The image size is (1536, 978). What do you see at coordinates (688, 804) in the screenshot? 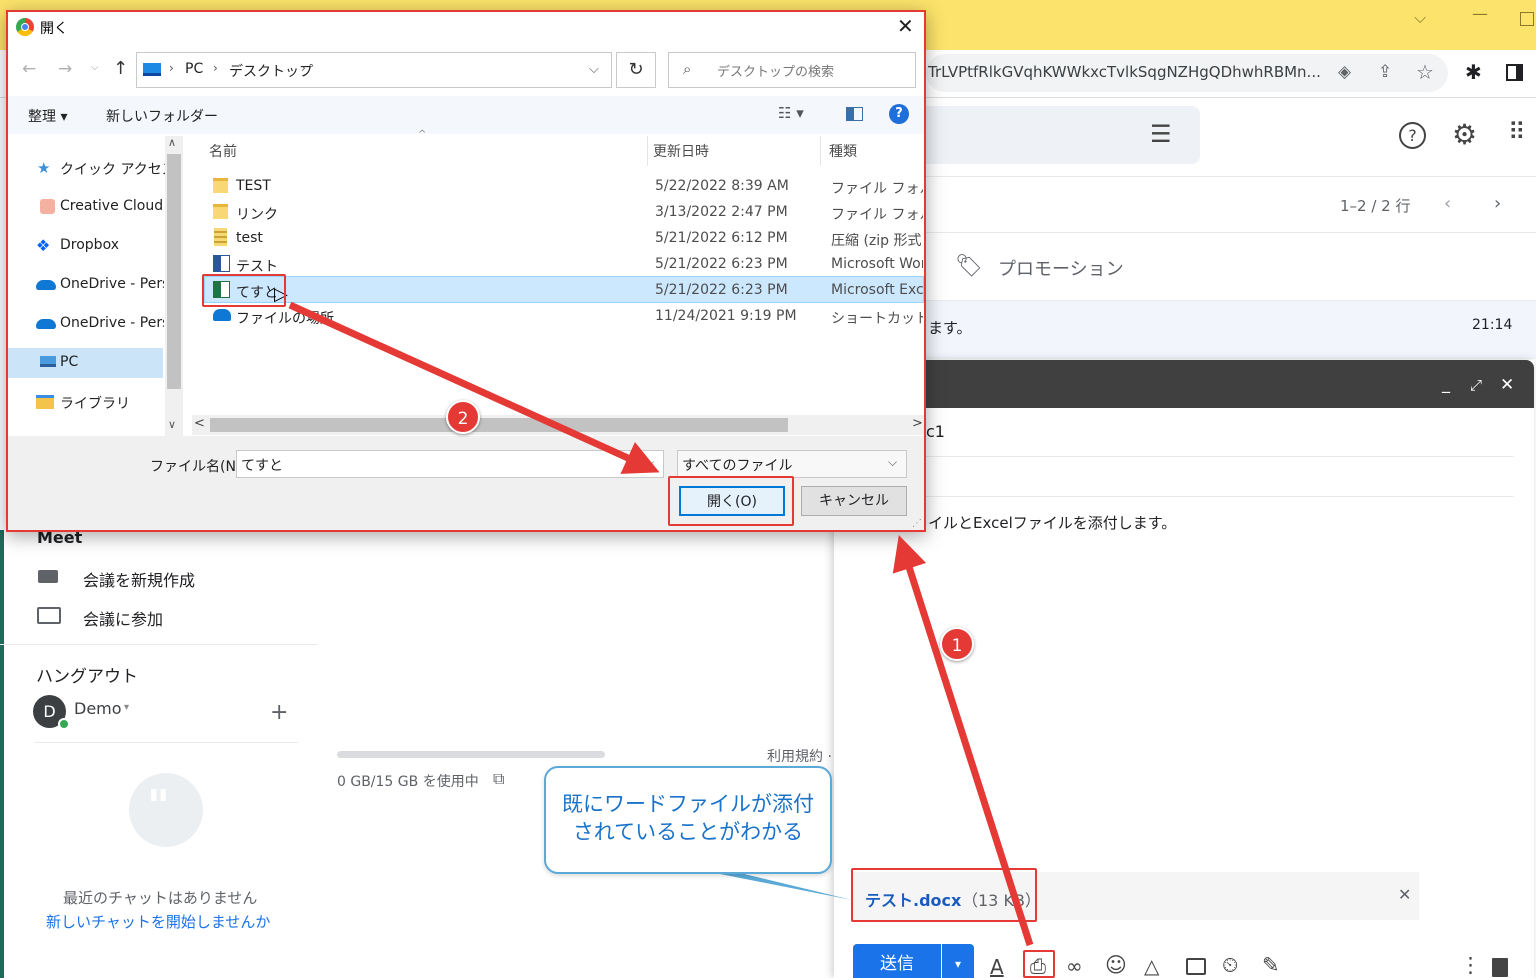
I see `callout-line-1: 既にワードファイルが添付` at bounding box center [688, 804].